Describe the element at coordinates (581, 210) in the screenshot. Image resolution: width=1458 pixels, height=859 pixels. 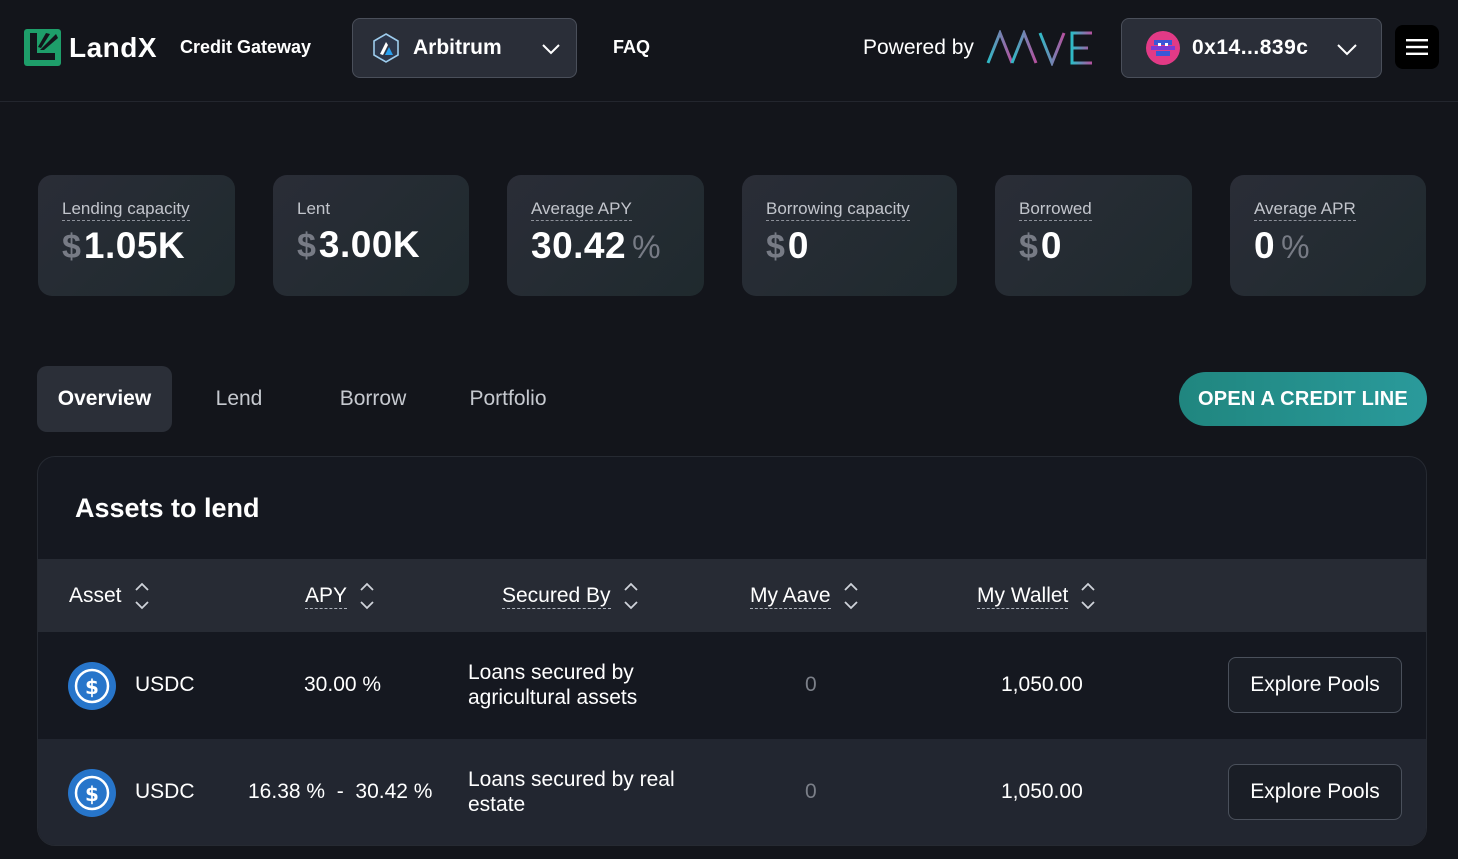
I see `stat-label: Average APY` at that location.